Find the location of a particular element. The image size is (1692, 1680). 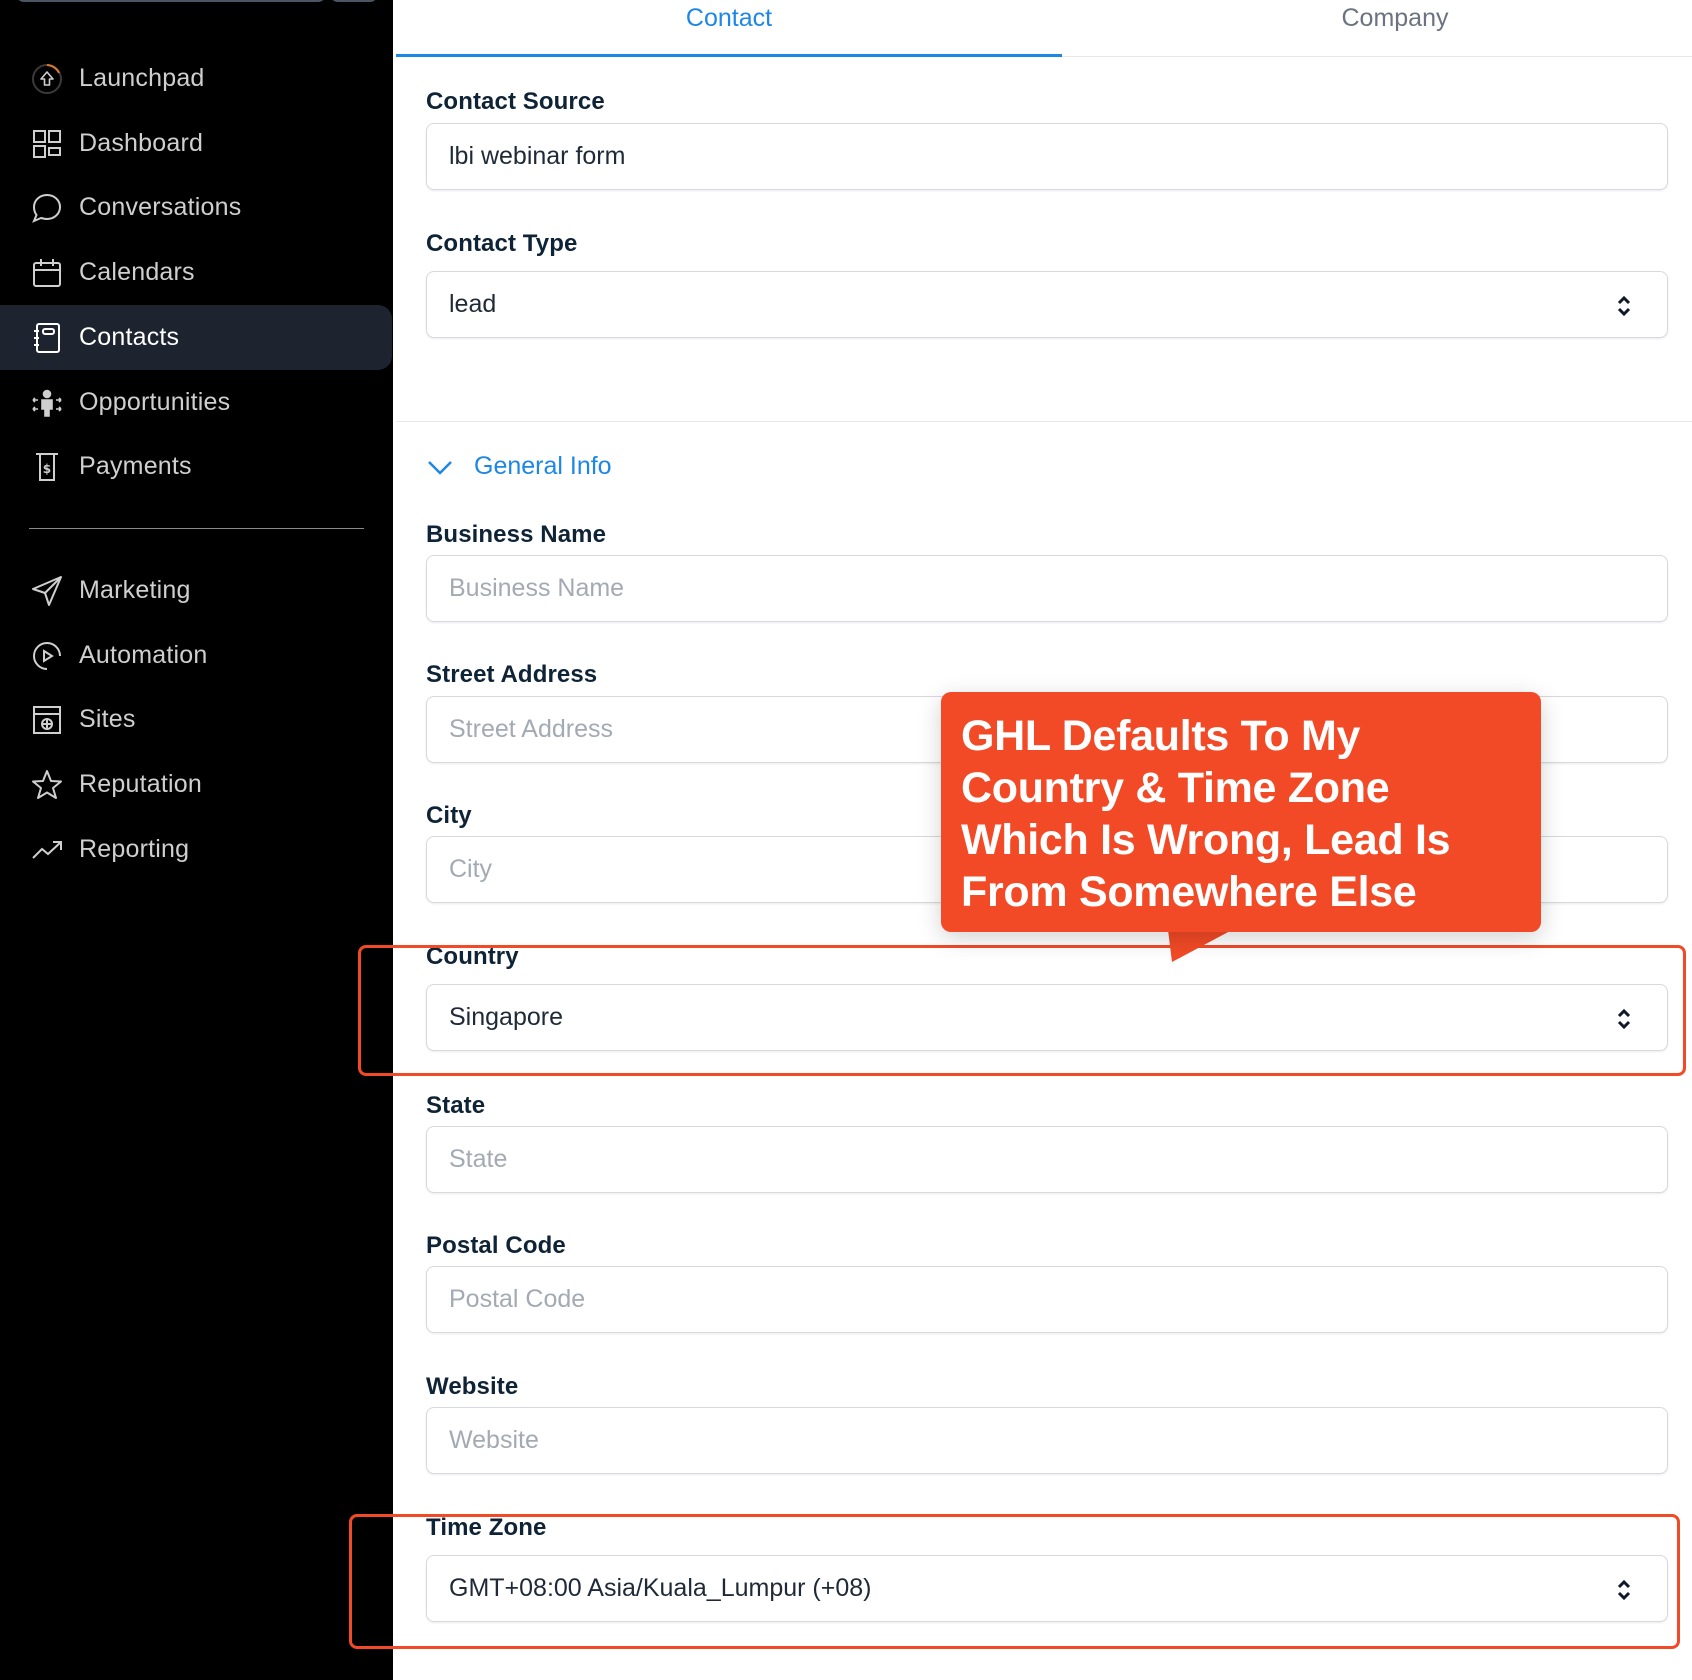

select-chevrons-icon is located at coordinates (1624, 306).